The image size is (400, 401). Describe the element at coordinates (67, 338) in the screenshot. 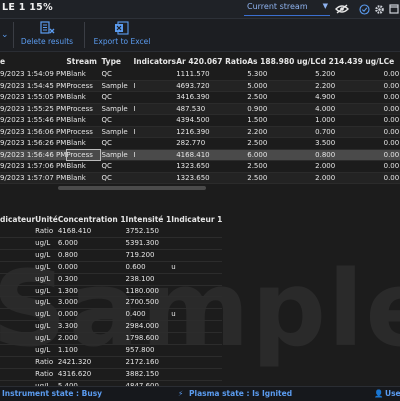

I see `cell-concentration: 2.000` at that location.